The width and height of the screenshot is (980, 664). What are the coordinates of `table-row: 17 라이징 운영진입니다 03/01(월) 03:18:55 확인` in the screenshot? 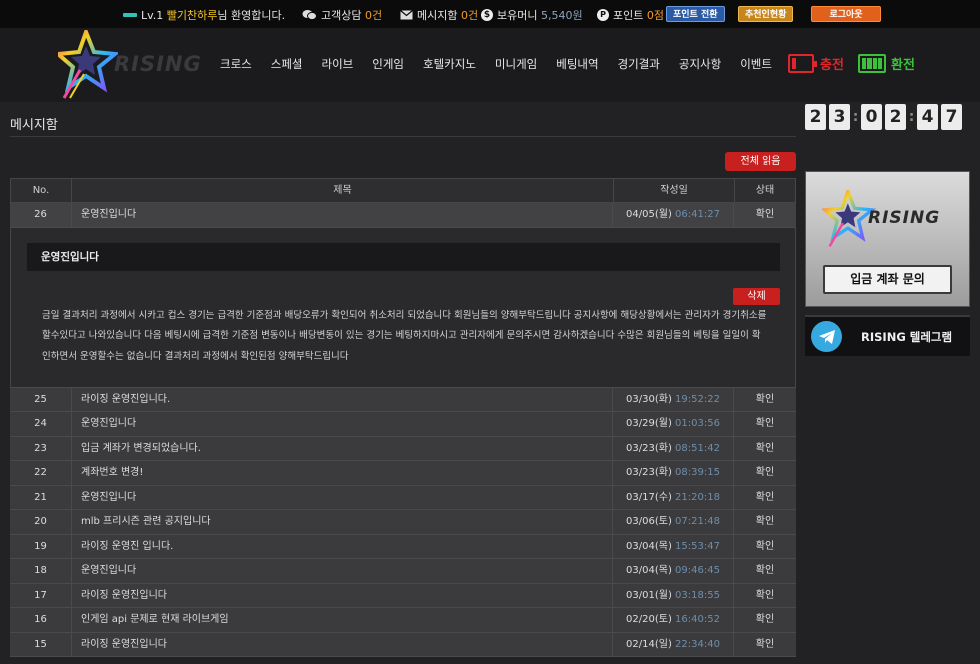 It's located at (403, 595).